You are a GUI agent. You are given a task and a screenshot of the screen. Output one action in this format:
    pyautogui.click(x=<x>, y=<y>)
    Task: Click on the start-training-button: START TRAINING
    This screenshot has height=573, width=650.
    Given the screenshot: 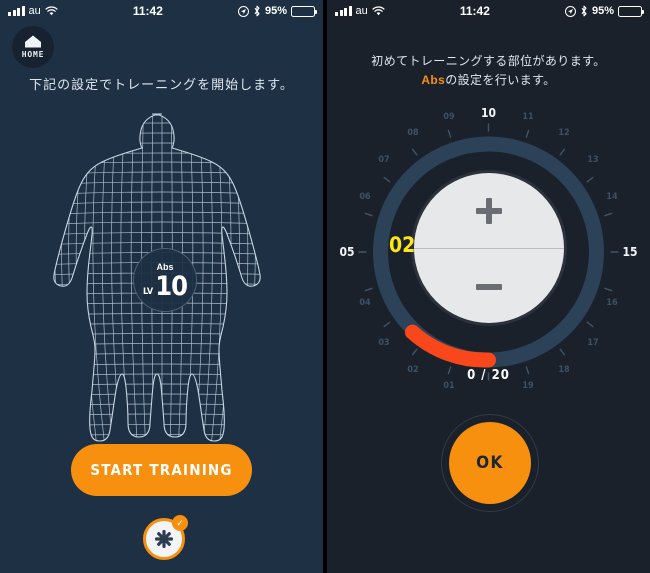 What is the action you would take?
    pyautogui.click(x=161, y=470)
    